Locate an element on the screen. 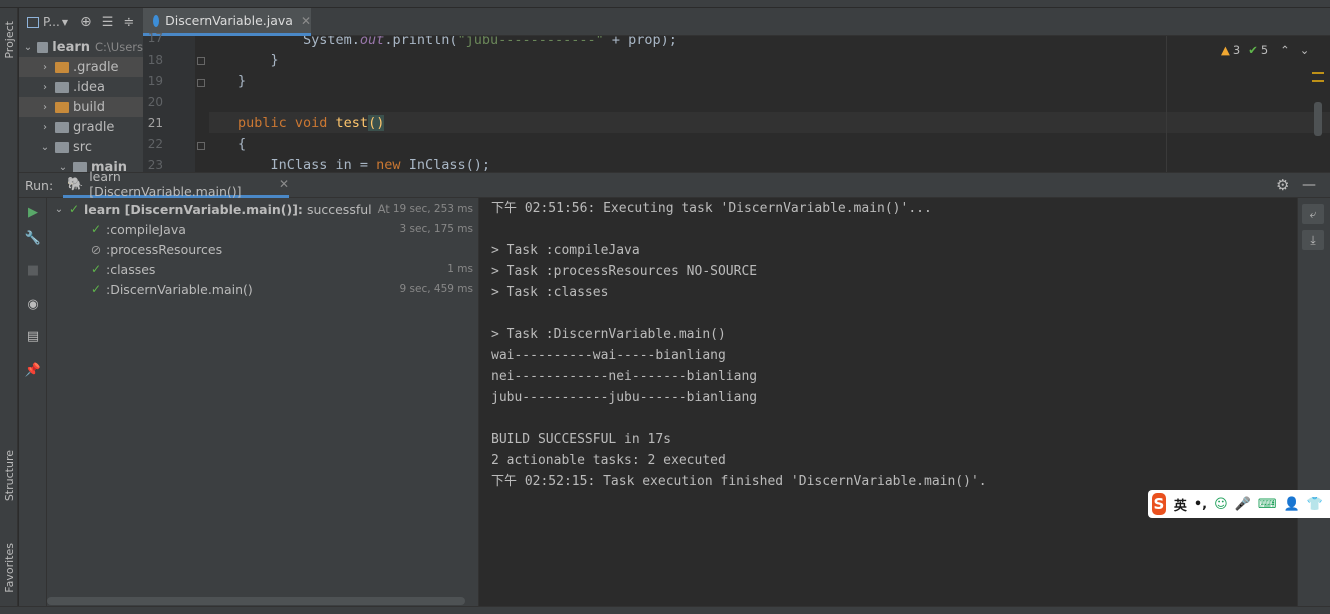 The image size is (1330, 614). ime-toolbar: S 英 •, ☺ 🎤 ⌨ 👤 👕 is located at coordinates (1239, 504).